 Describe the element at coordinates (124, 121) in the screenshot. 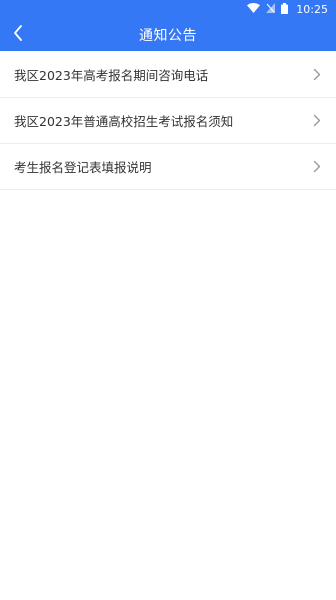

I see `notice-title: 我区2023年普通高校招生考试报名须知` at that location.